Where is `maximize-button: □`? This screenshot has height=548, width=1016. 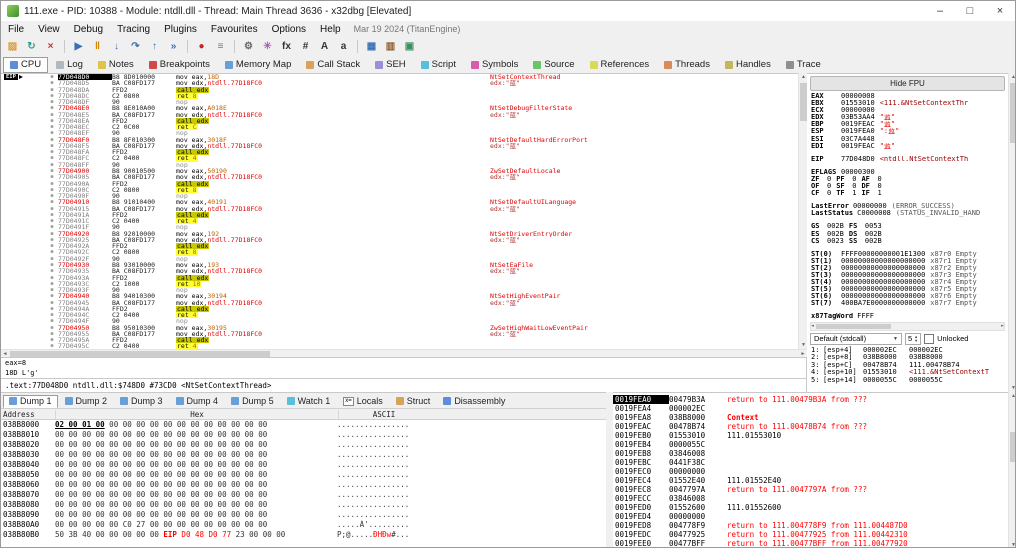
maximize-button: □ is located at coordinates (970, 11).